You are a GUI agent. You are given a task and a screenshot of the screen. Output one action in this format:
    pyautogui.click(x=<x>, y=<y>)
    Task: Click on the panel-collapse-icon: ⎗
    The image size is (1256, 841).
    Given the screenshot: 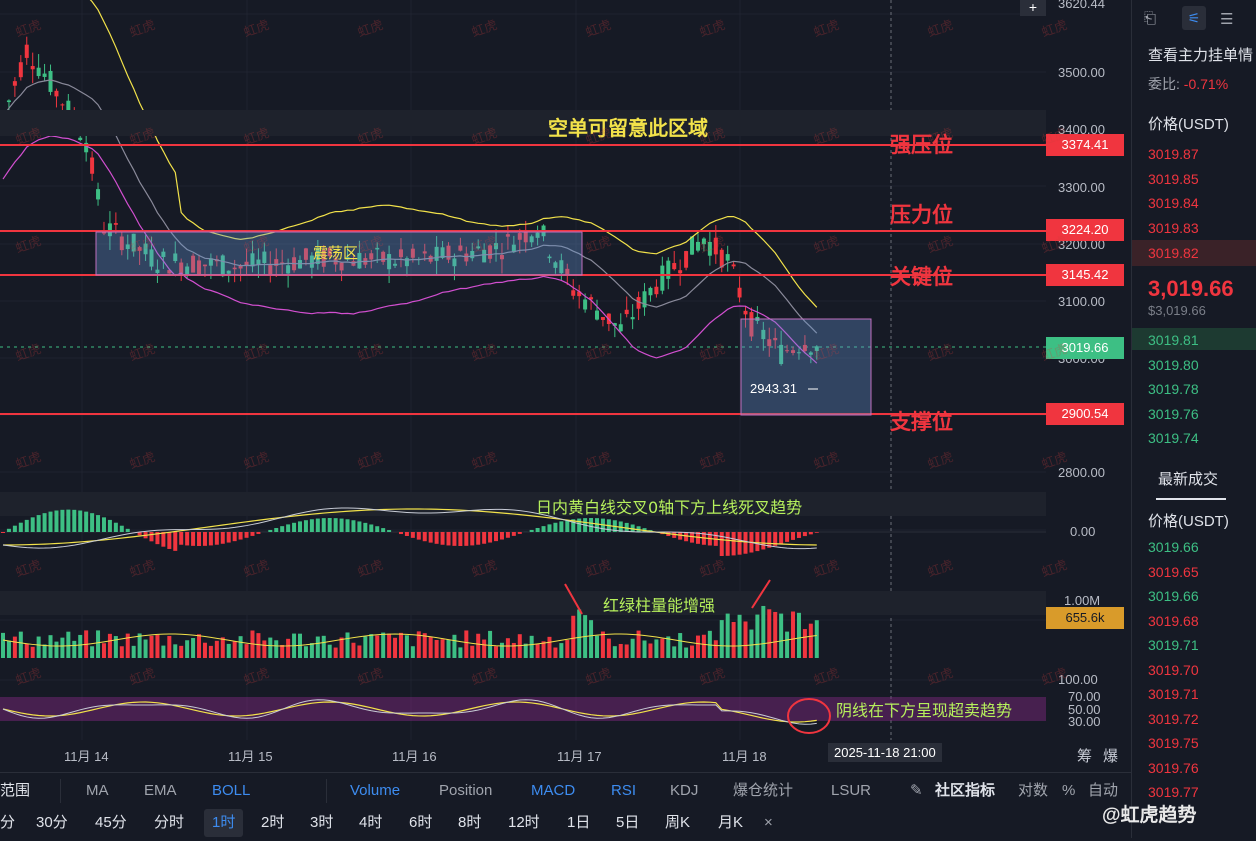 What is the action you would take?
    pyautogui.click(x=1150, y=18)
    